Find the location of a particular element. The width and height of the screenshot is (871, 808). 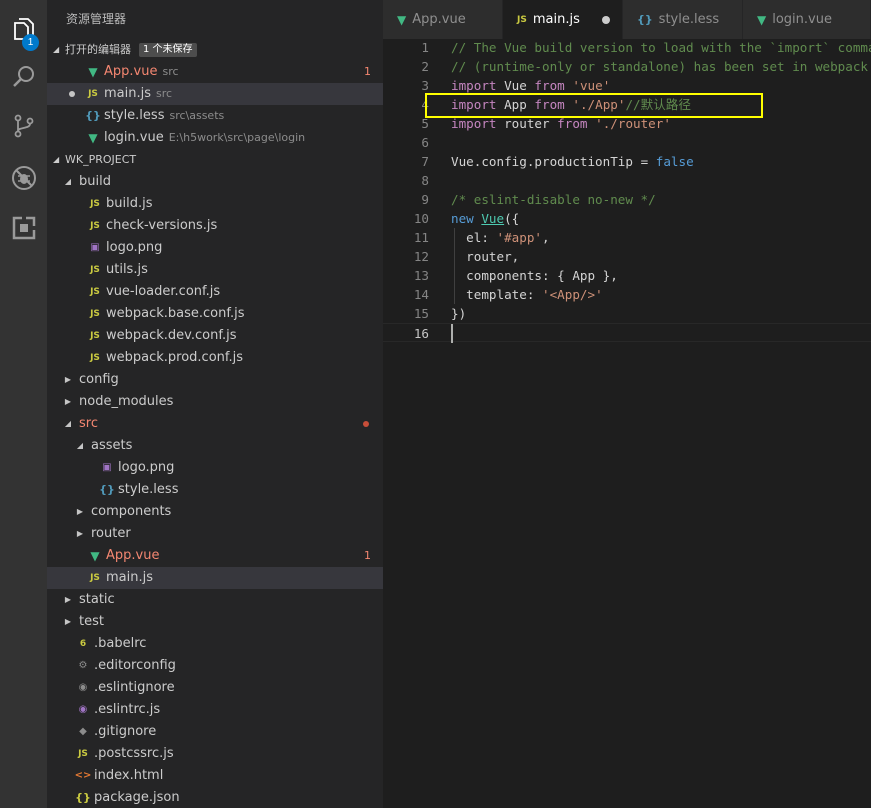

open-editor-item: ▼ login.vue E:\h5work\src\page\login is located at coordinates (215, 138).